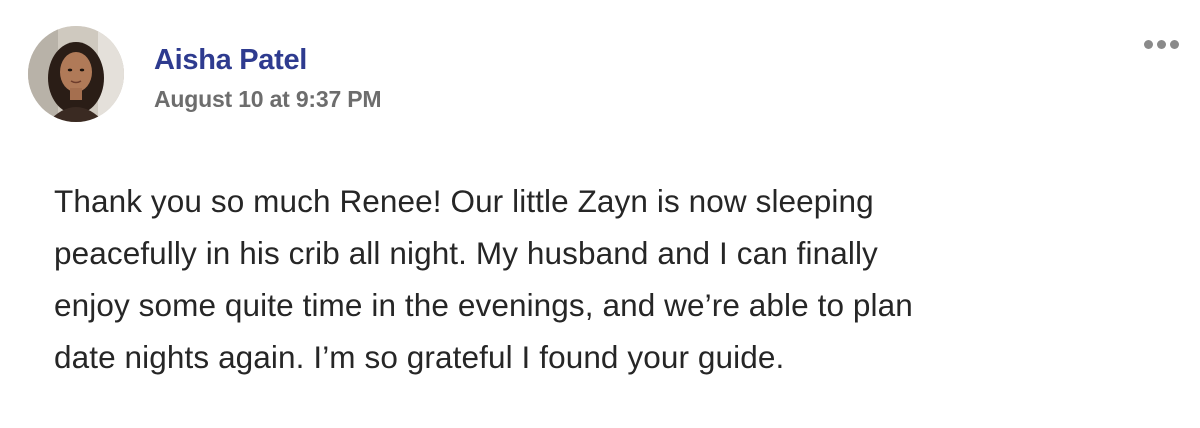 The width and height of the screenshot is (1200, 428). What do you see at coordinates (268, 99) in the screenshot?
I see `post-timestamp: August 10 at 9:37 PM` at bounding box center [268, 99].